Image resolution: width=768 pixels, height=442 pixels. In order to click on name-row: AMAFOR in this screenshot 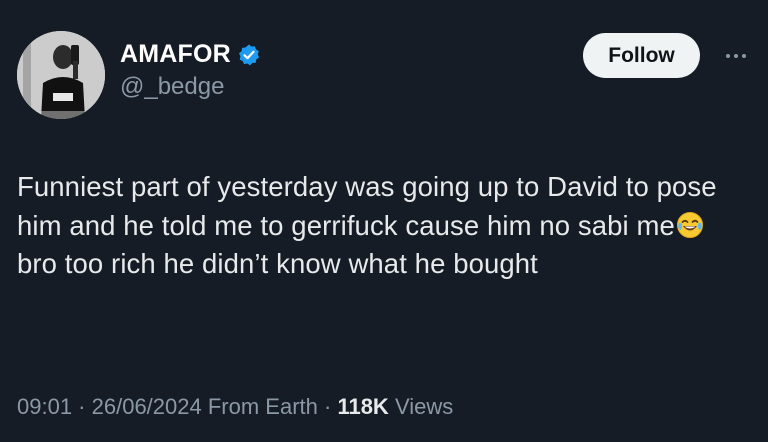, I will do `click(190, 54)`.